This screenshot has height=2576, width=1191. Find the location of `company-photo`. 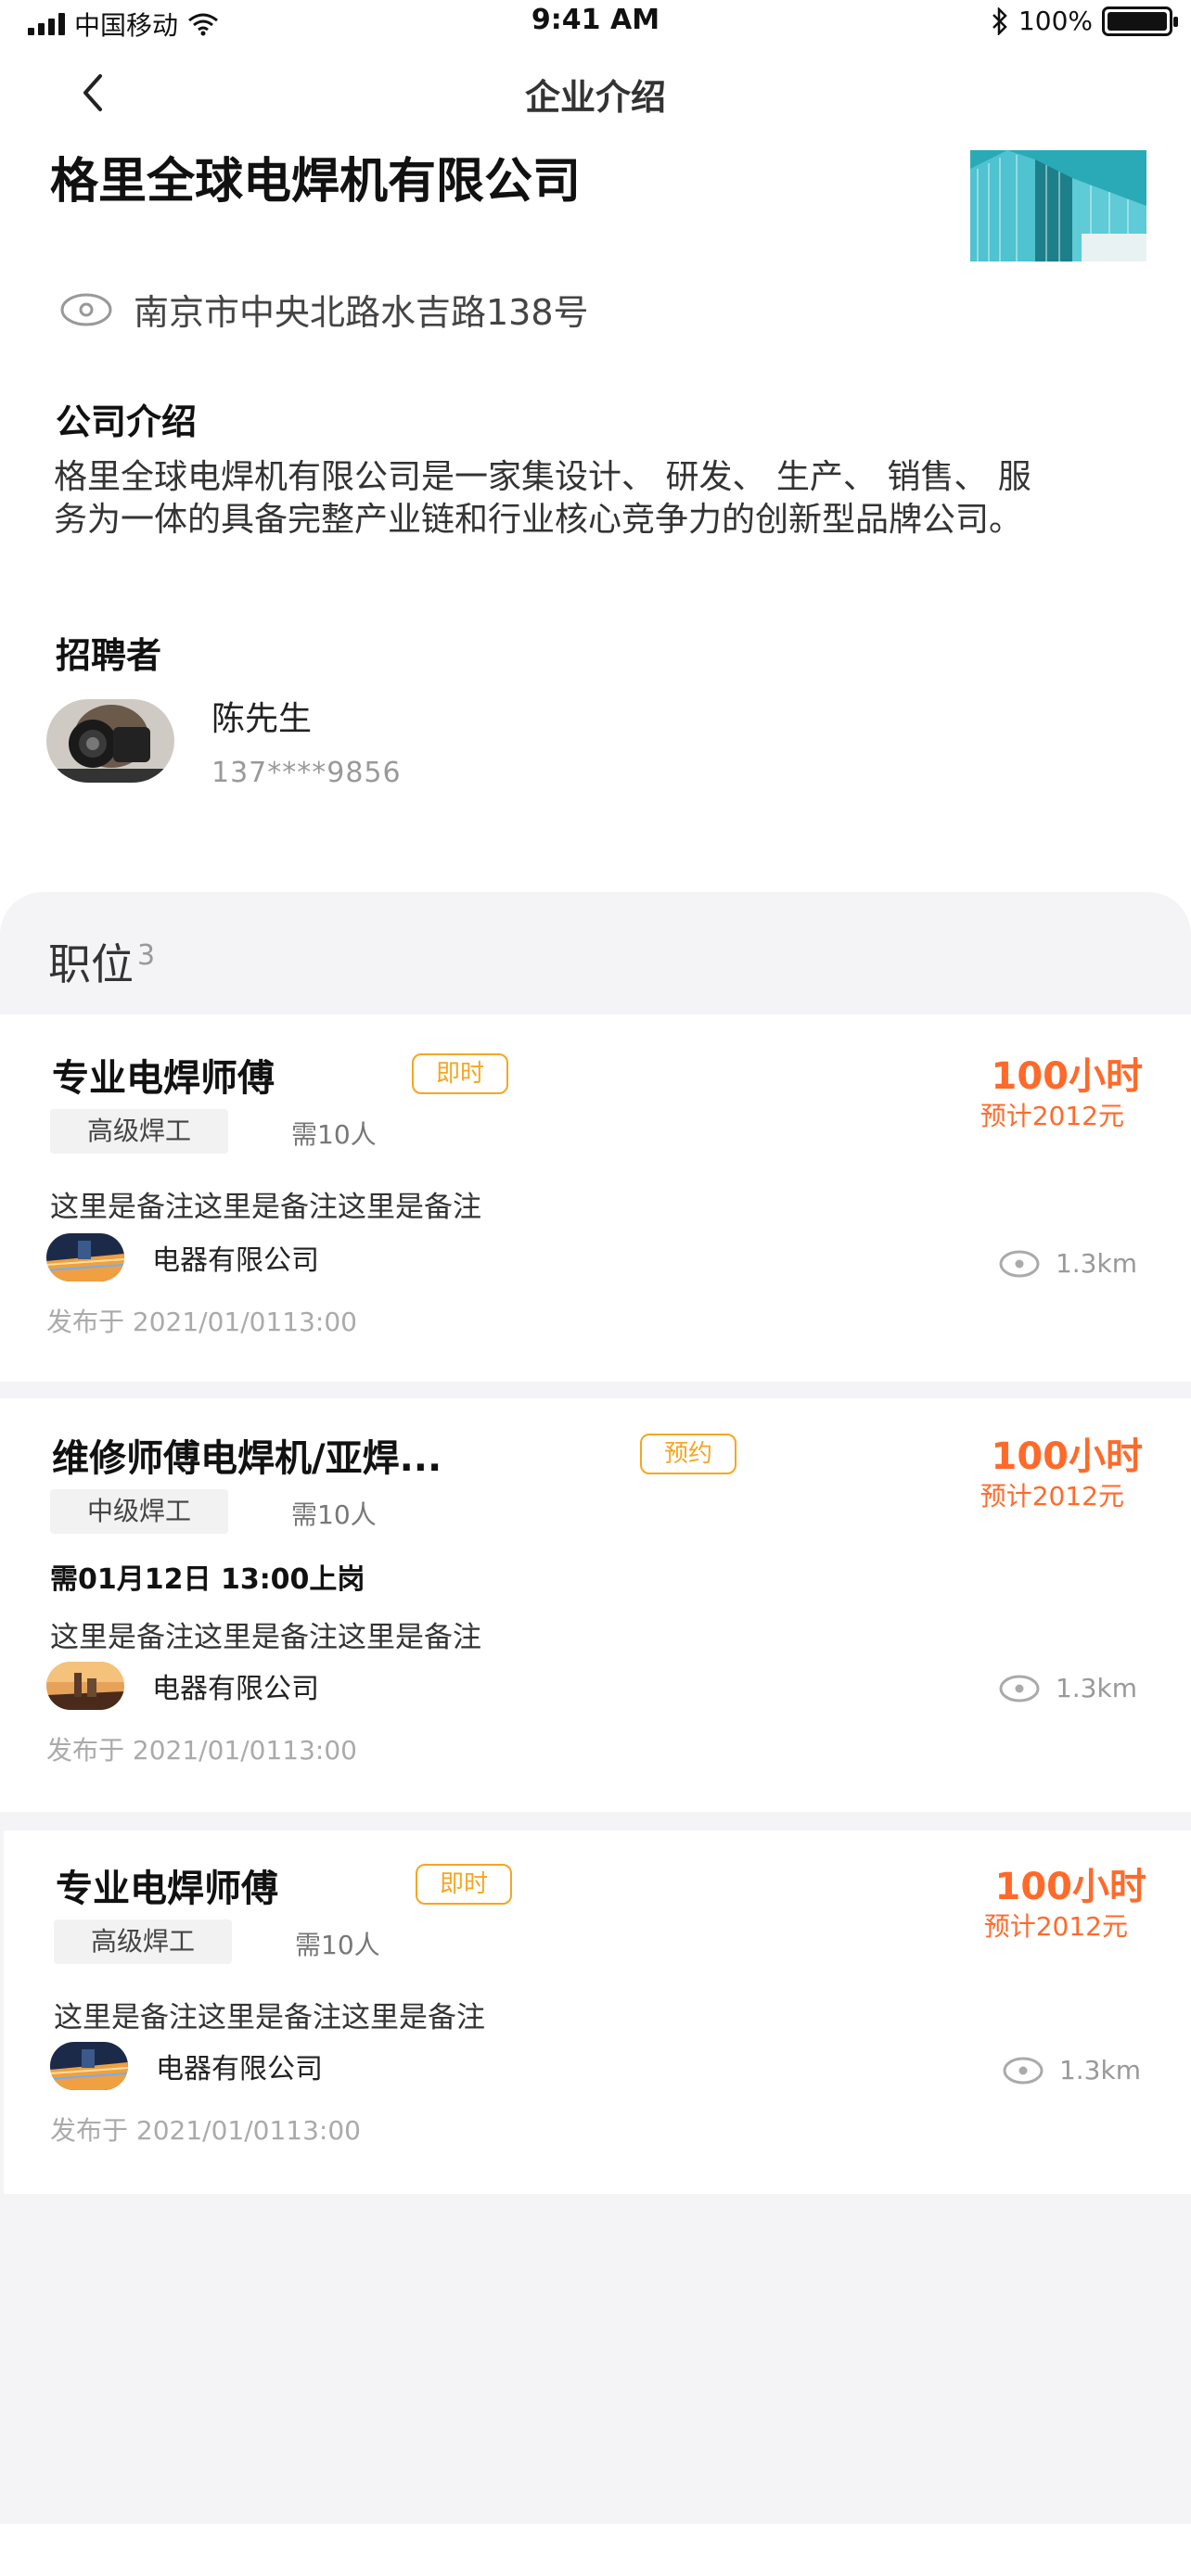

company-photo is located at coordinates (1058, 206).